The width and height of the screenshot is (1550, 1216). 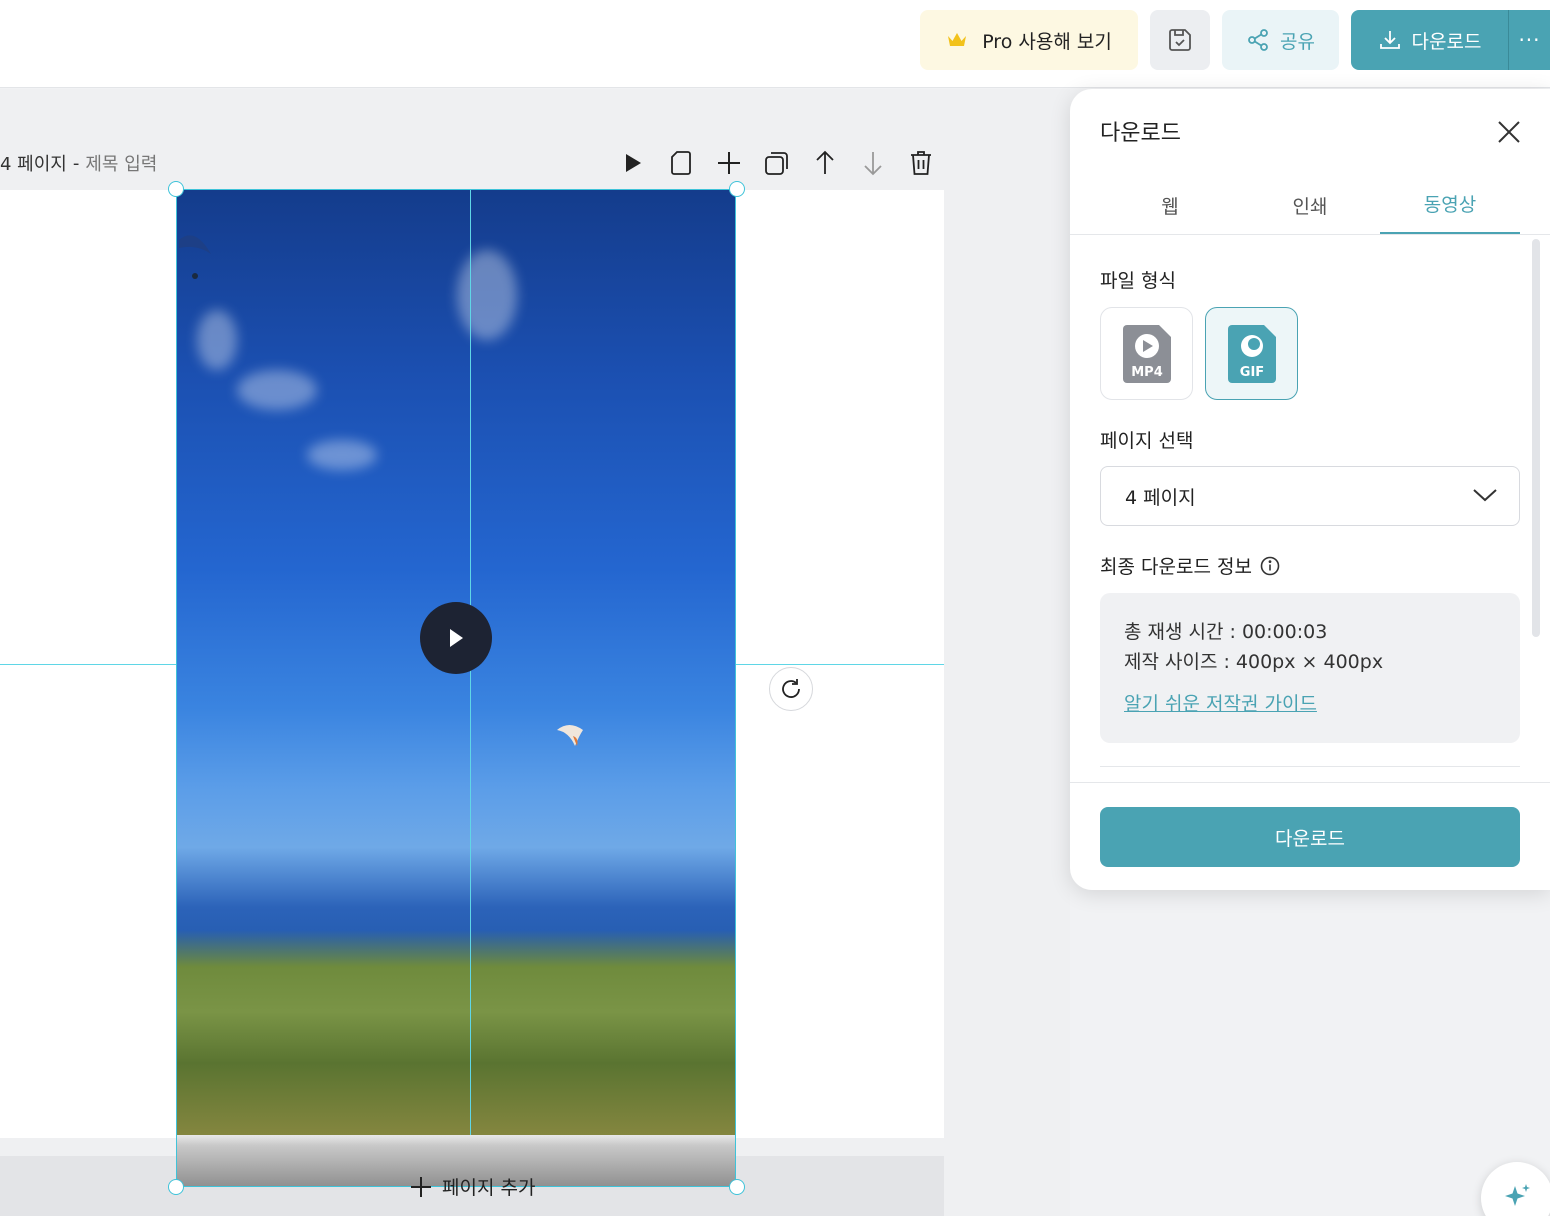 I want to click on grass-foreground, so click(x=456, y=1032).